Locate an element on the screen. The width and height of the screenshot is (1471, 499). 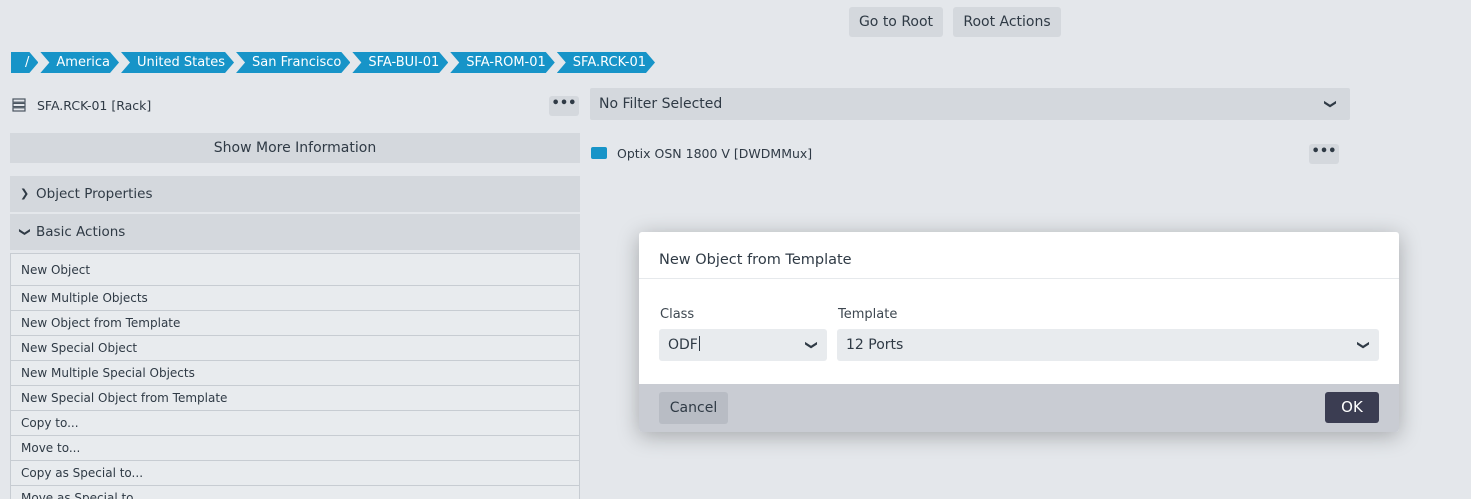
root-actions-button: Root Actions is located at coordinates (1007, 22).